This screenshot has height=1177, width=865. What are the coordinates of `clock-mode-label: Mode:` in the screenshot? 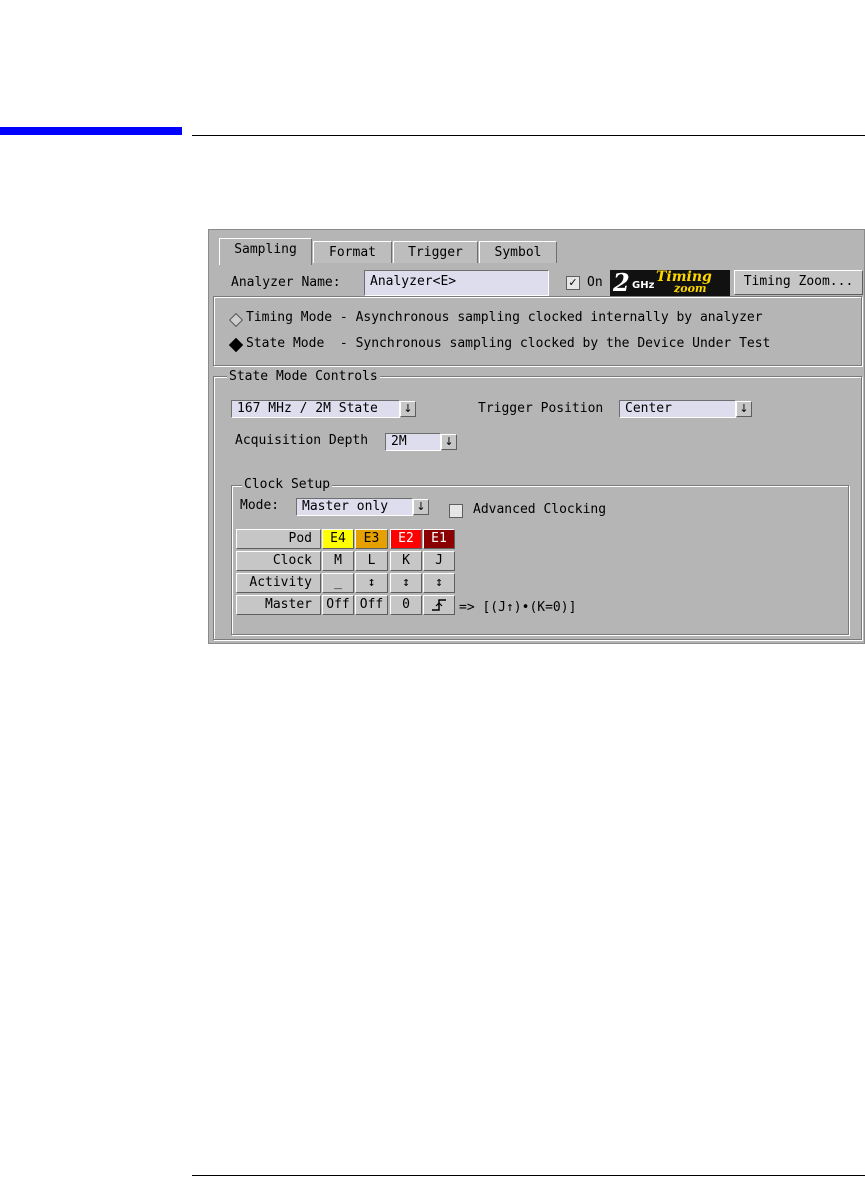 It's located at (260, 505).